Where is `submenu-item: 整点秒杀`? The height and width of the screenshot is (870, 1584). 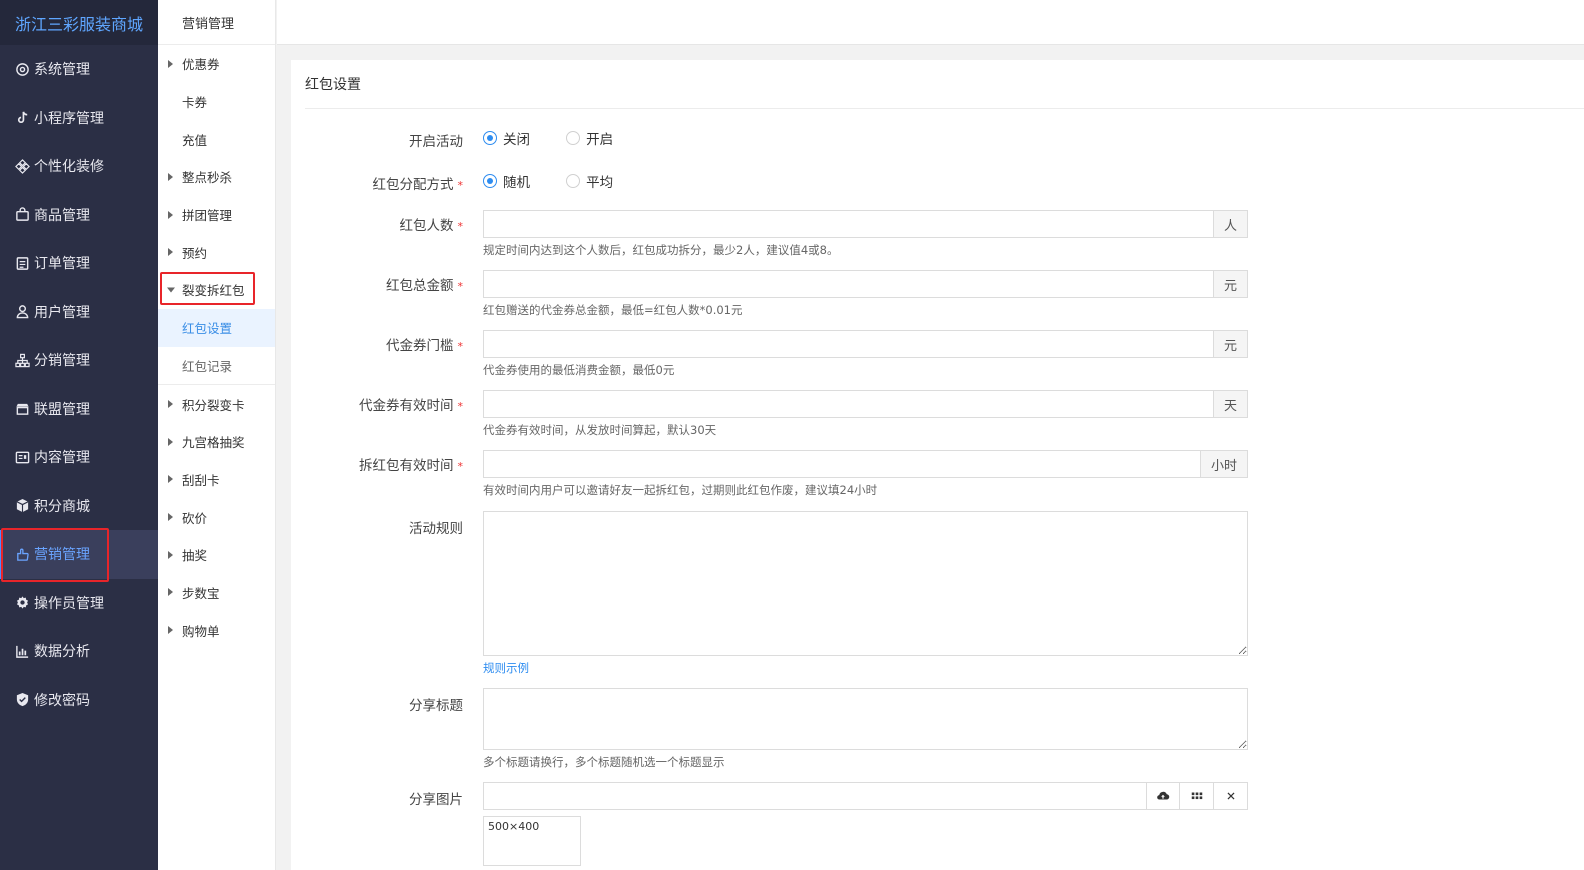 submenu-item: 整点秒杀 is located at coordinates (216, 177).